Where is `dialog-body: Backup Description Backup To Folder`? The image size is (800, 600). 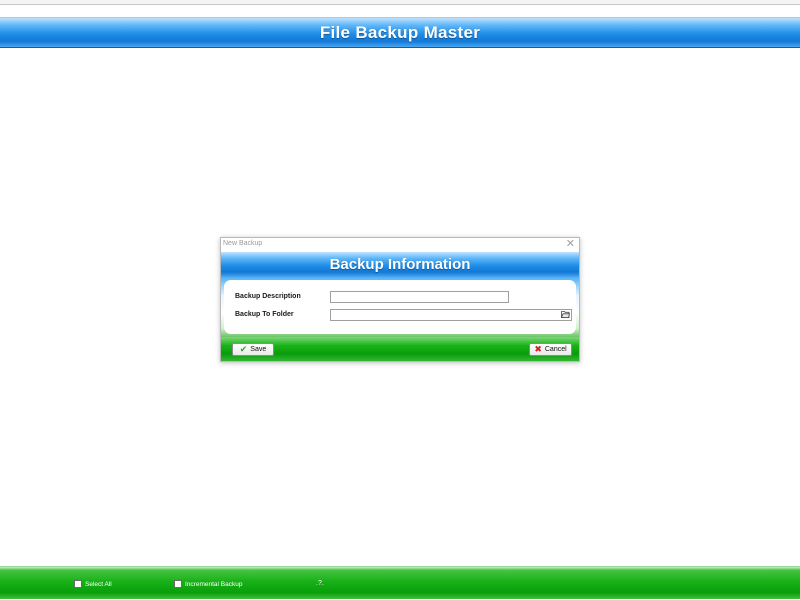 dialog-body: Backup Description Backup To Folder is located at coordinates (400, 307).